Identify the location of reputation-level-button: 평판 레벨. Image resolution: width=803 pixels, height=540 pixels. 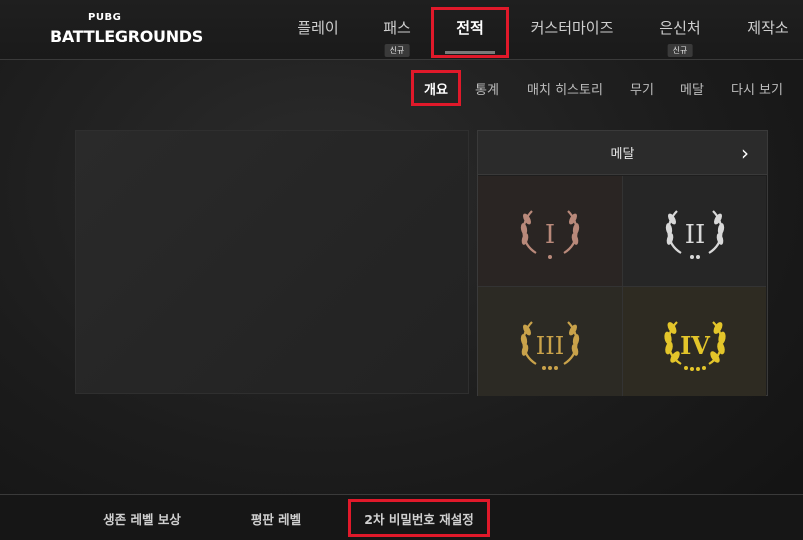
(276, 518).